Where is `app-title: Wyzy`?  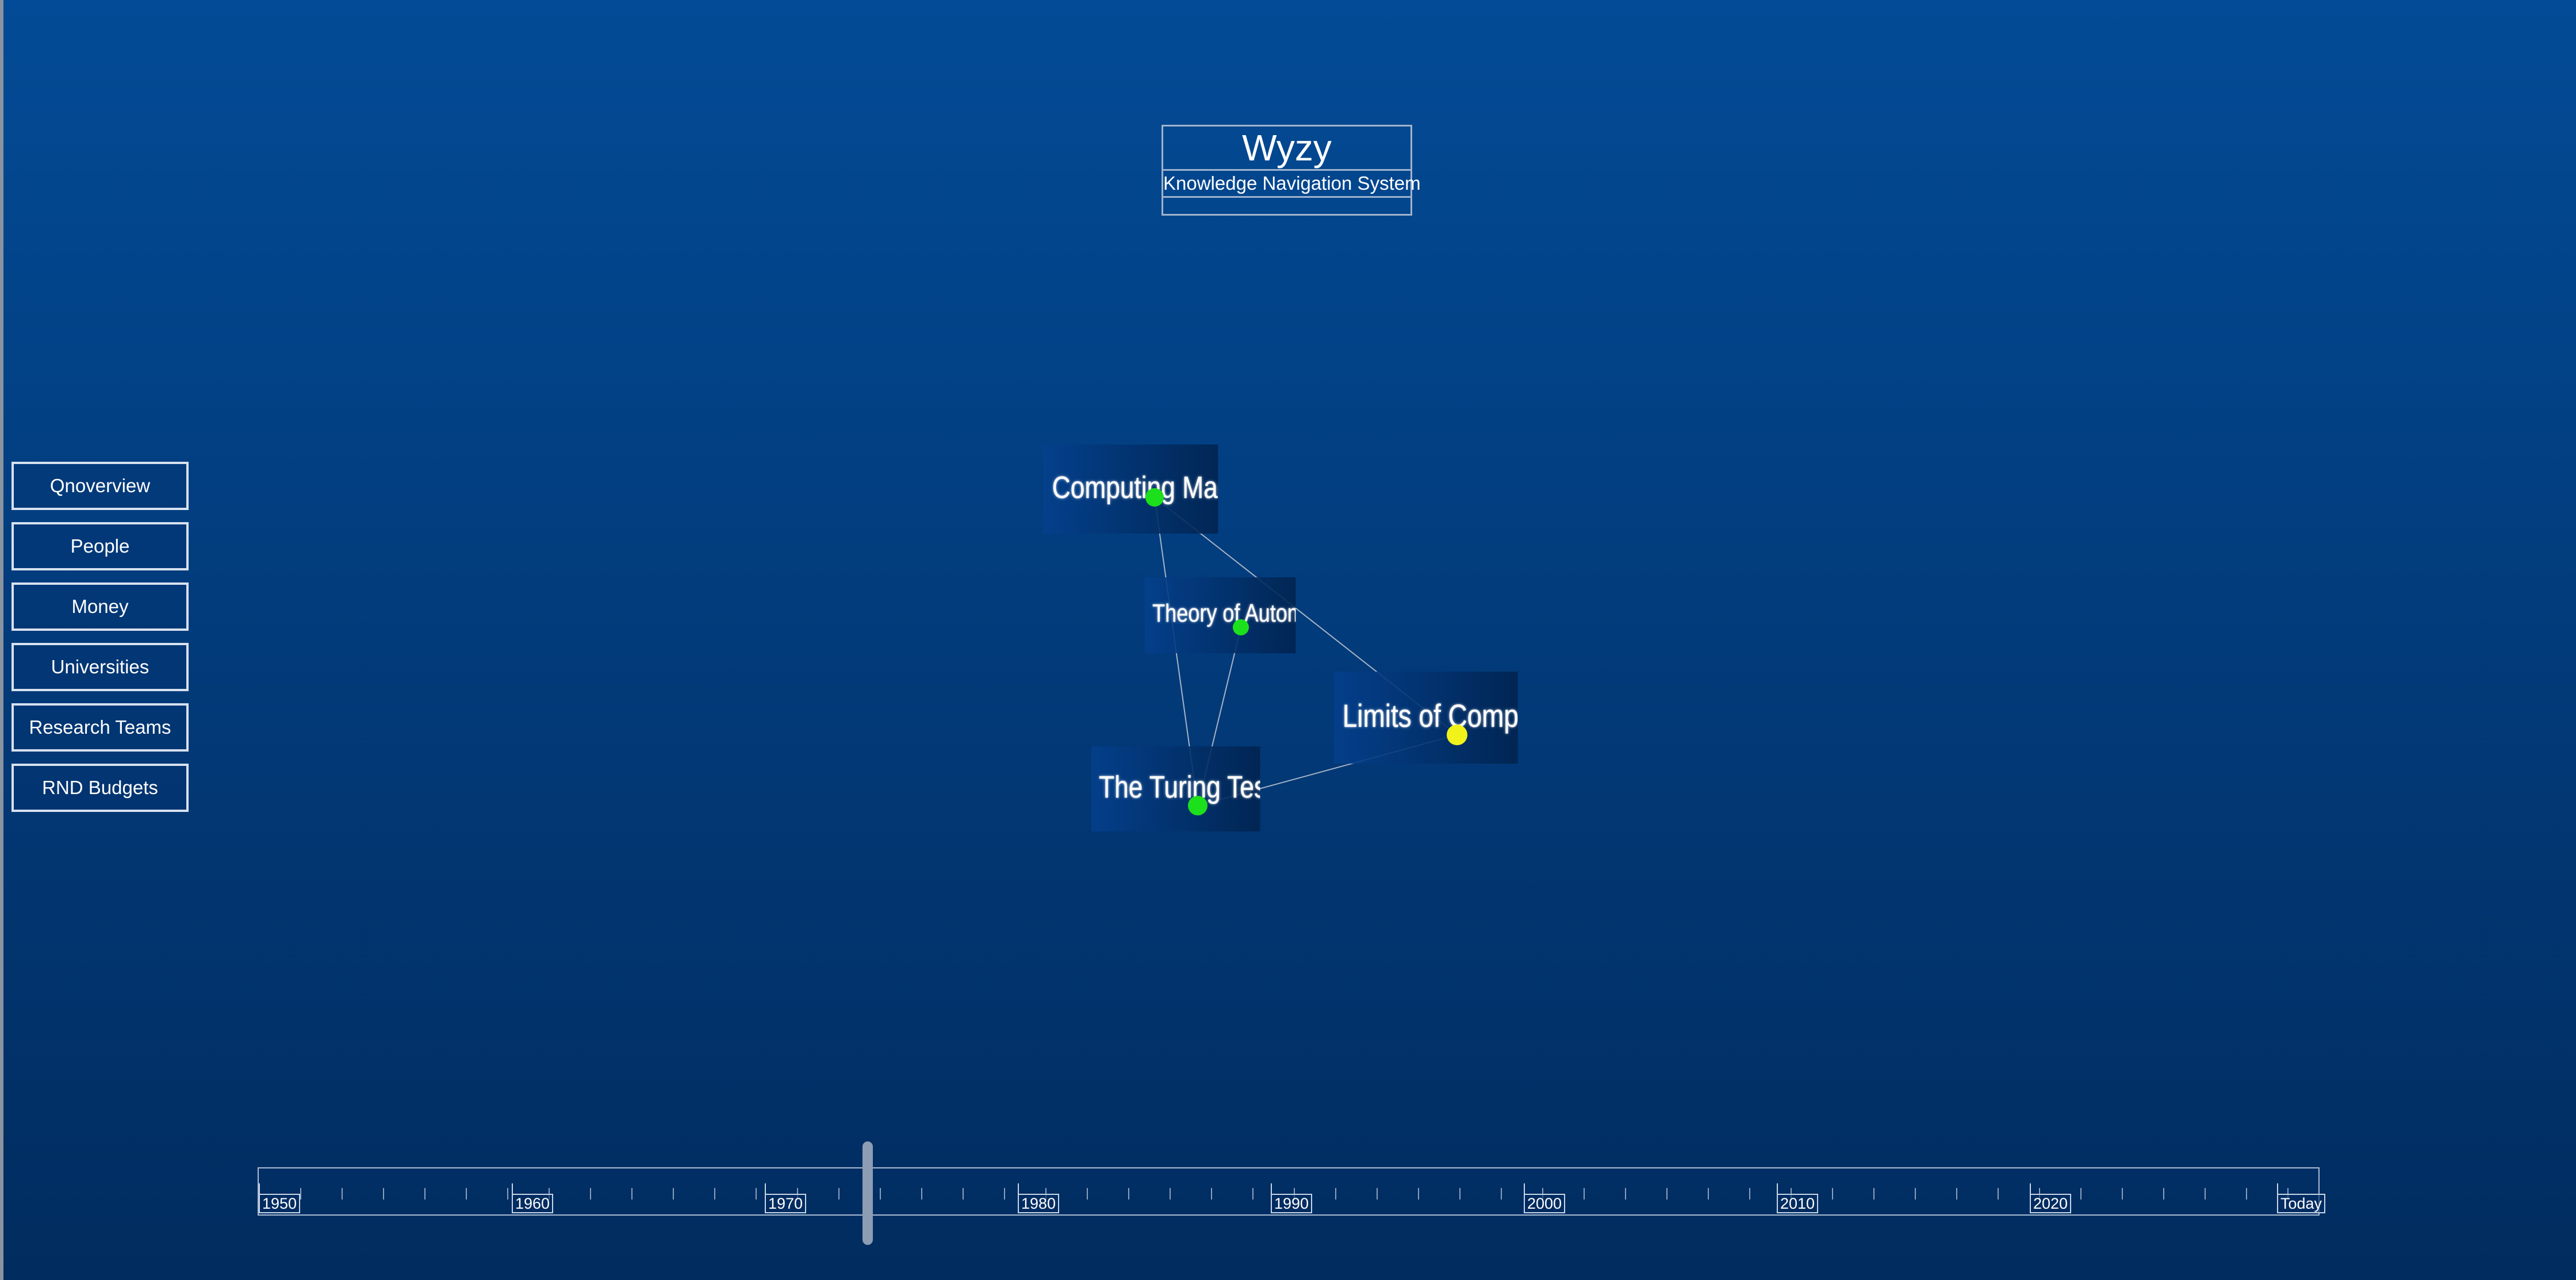 app-title: Wyzy is located at coordinates (1287, 147).